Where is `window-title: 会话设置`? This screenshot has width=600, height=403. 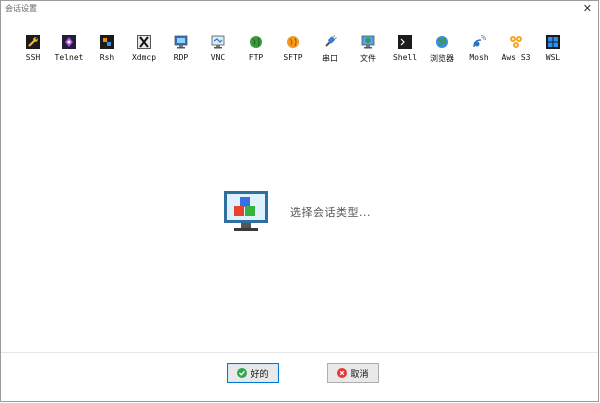
window-title: 会话设置 is located at coordinates (21, 8).